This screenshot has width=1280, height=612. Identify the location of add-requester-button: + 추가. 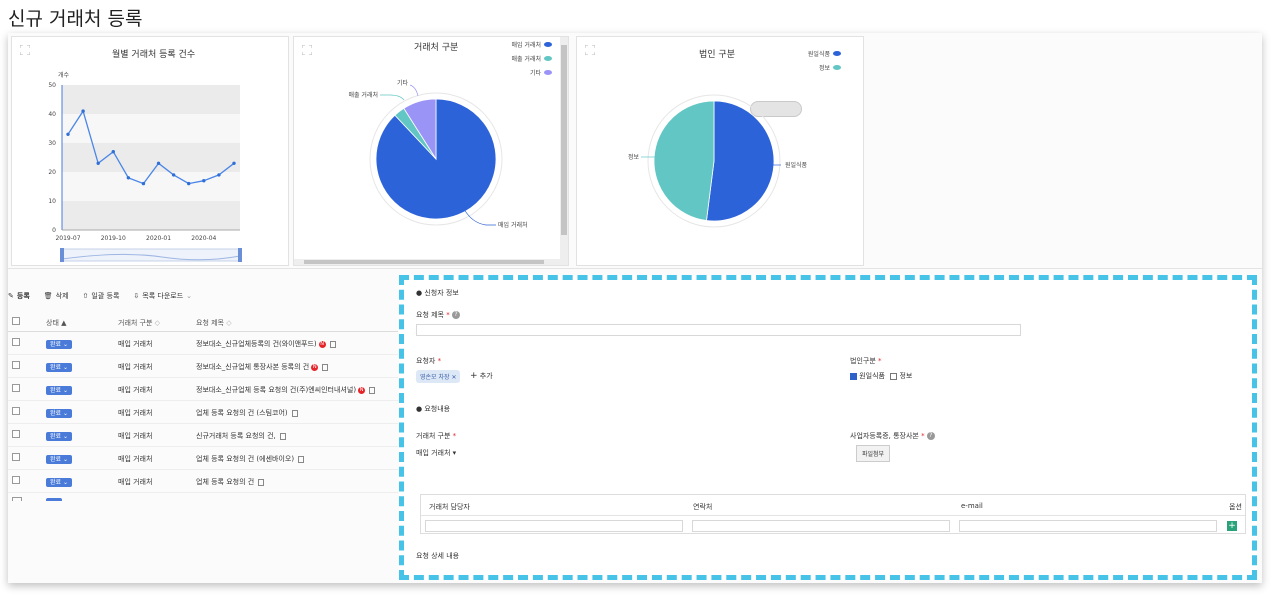
(481, 376).